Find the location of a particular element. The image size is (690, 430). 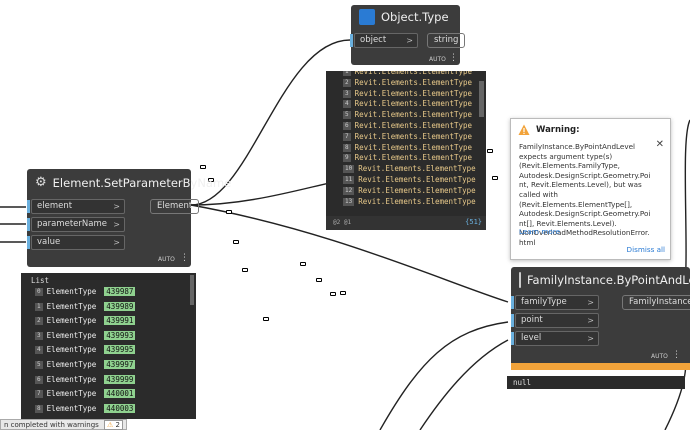

list-item: 6 Revit.Elements.ElementType is located at coordinates (409, 126).